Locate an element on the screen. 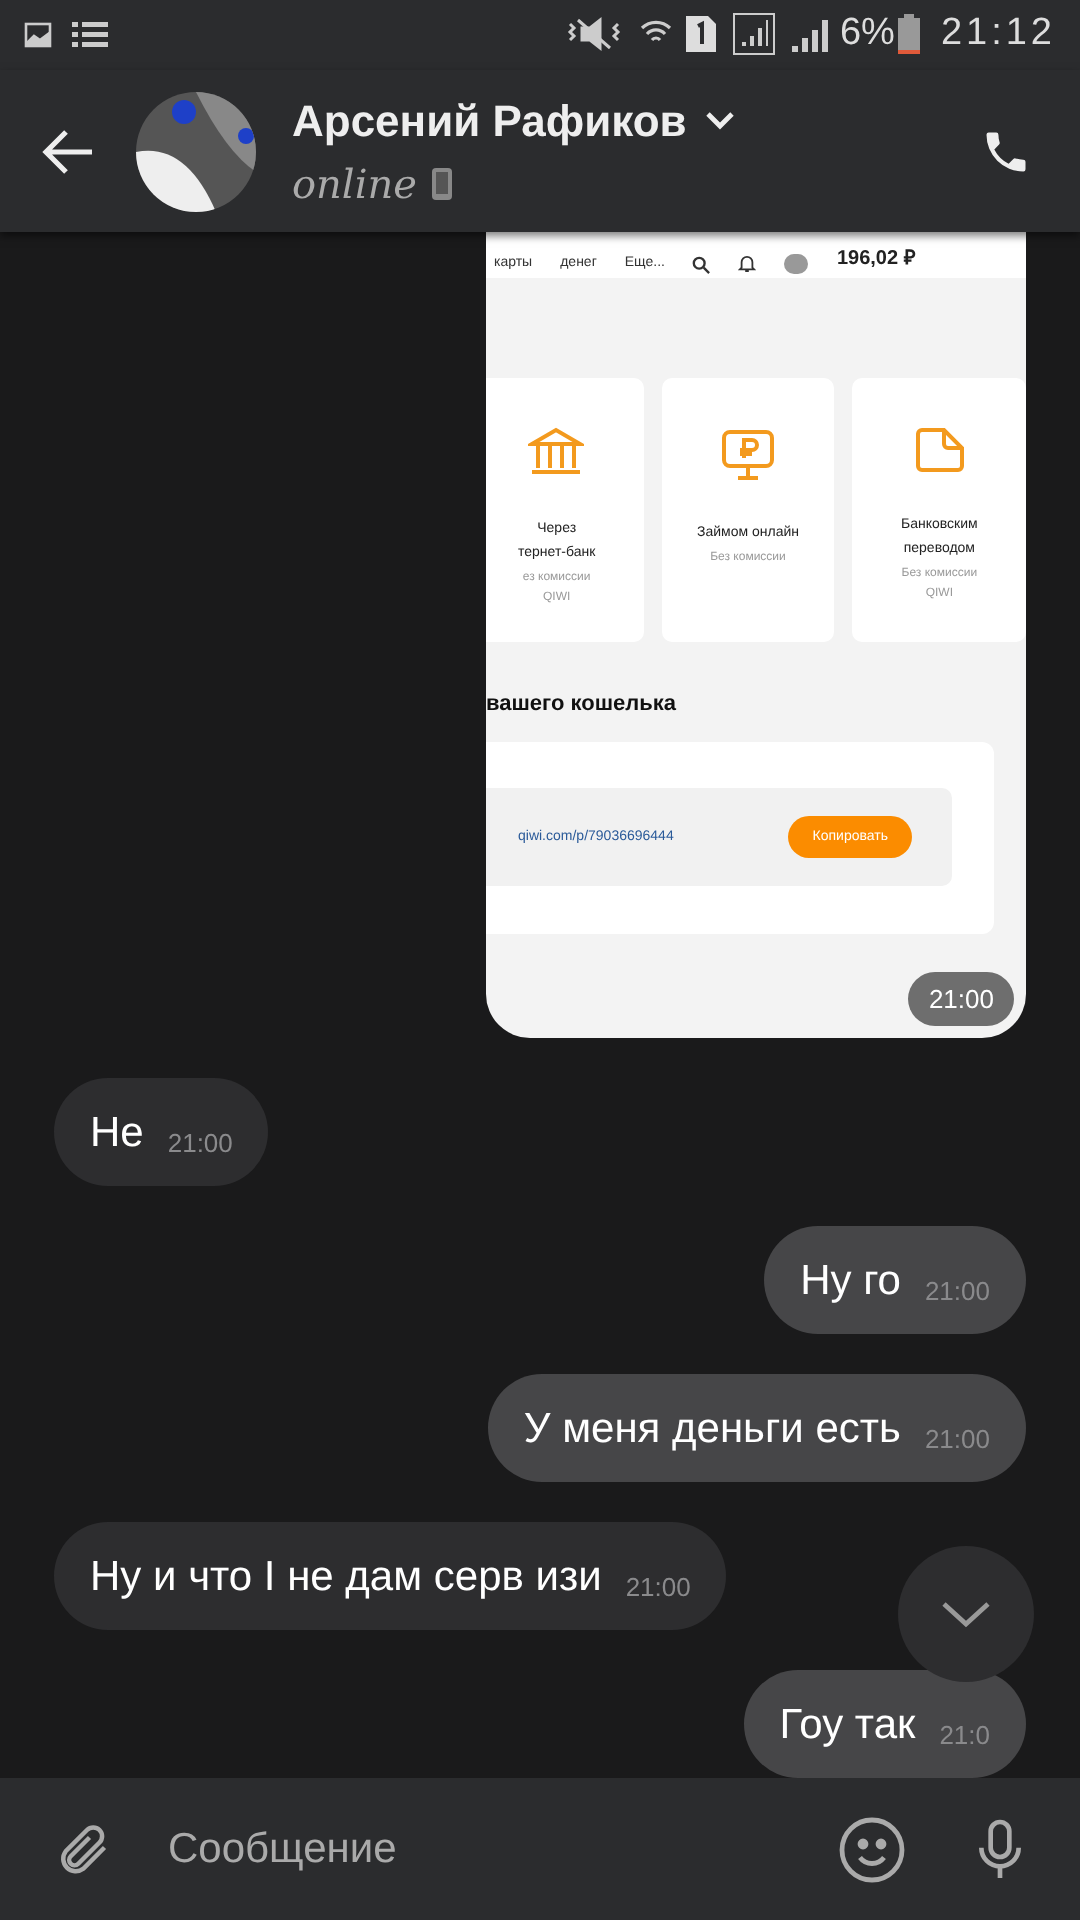 Image resolution: width=1080 pixels, height=1920 pixels. message-bubble: Ну го 21:00 is located at coordinates (895, 1280).